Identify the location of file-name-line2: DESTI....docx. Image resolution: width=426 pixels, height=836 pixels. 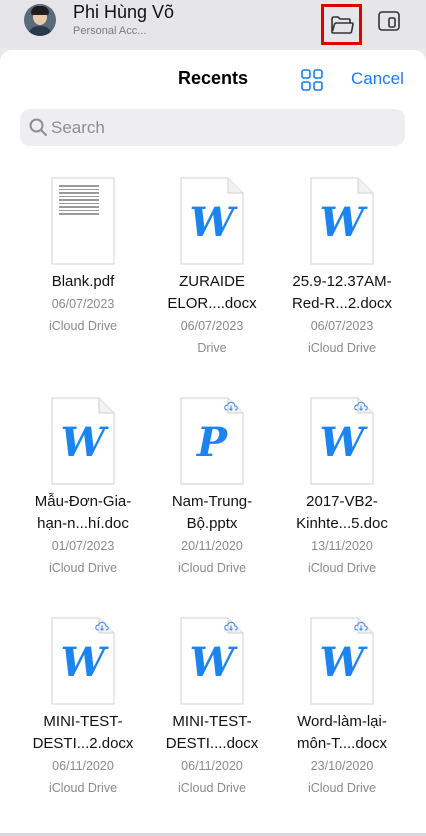
(212, 743).